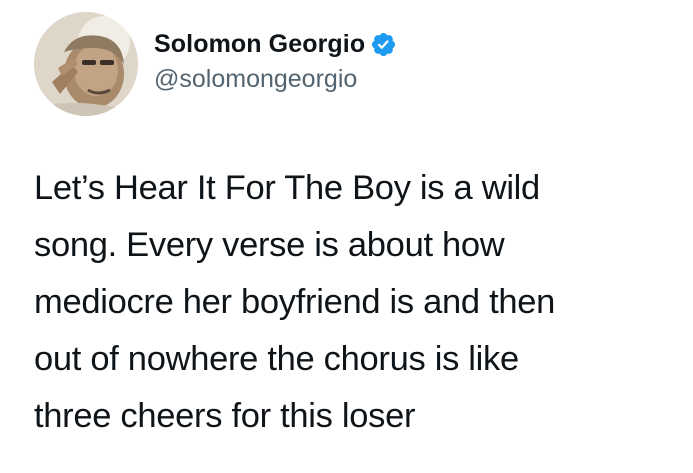  I want to click on tweet-text-line: three cheers for this loser, so click(225, 416).